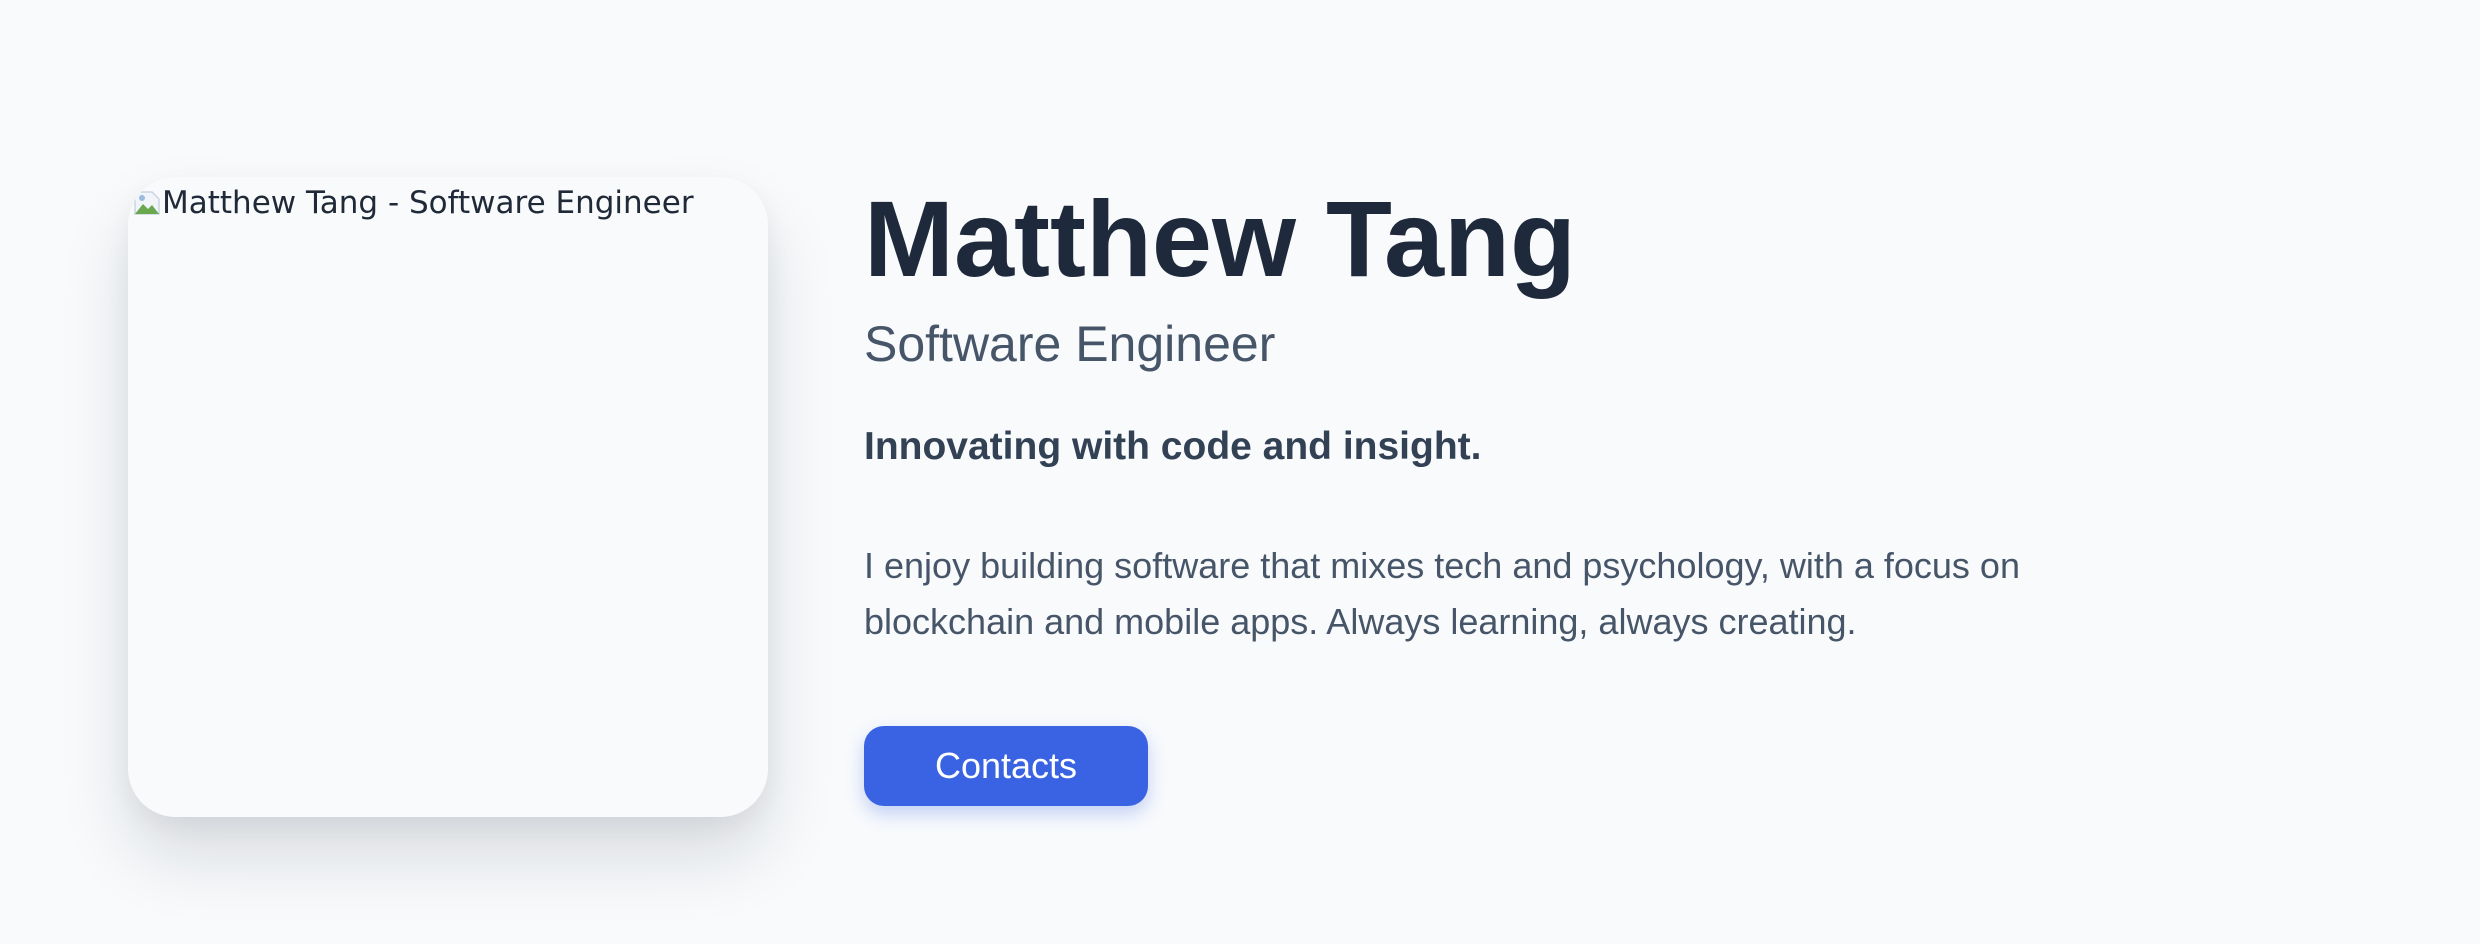  What do you see at coordinates (1173, 446) in the screenshot?
I see `profile-tagline: Innovating with code and insight.` at bounding box center [1173, 446].